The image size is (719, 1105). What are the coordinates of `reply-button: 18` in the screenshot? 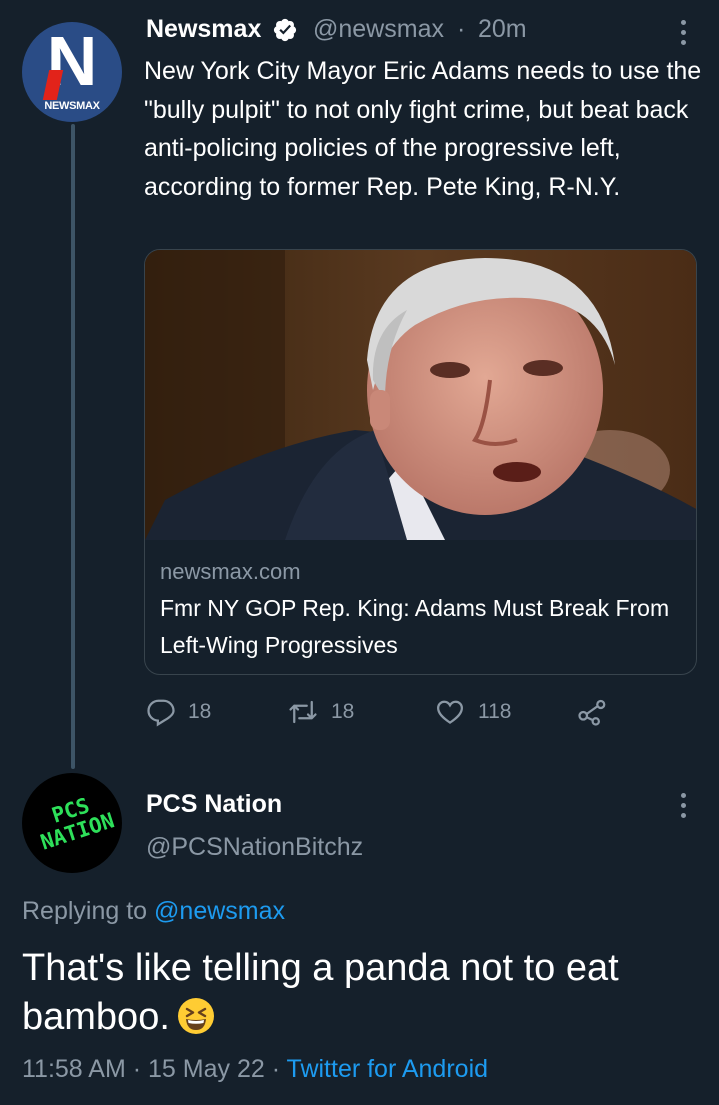 It's located at (178, 712).